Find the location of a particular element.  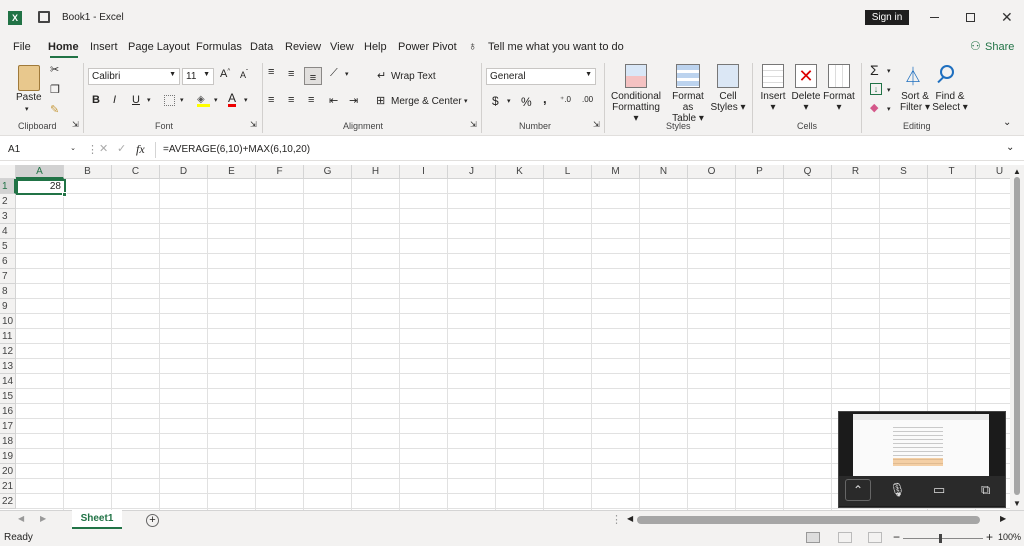

row-header-17: 17 is located at coordinates (8, 426).